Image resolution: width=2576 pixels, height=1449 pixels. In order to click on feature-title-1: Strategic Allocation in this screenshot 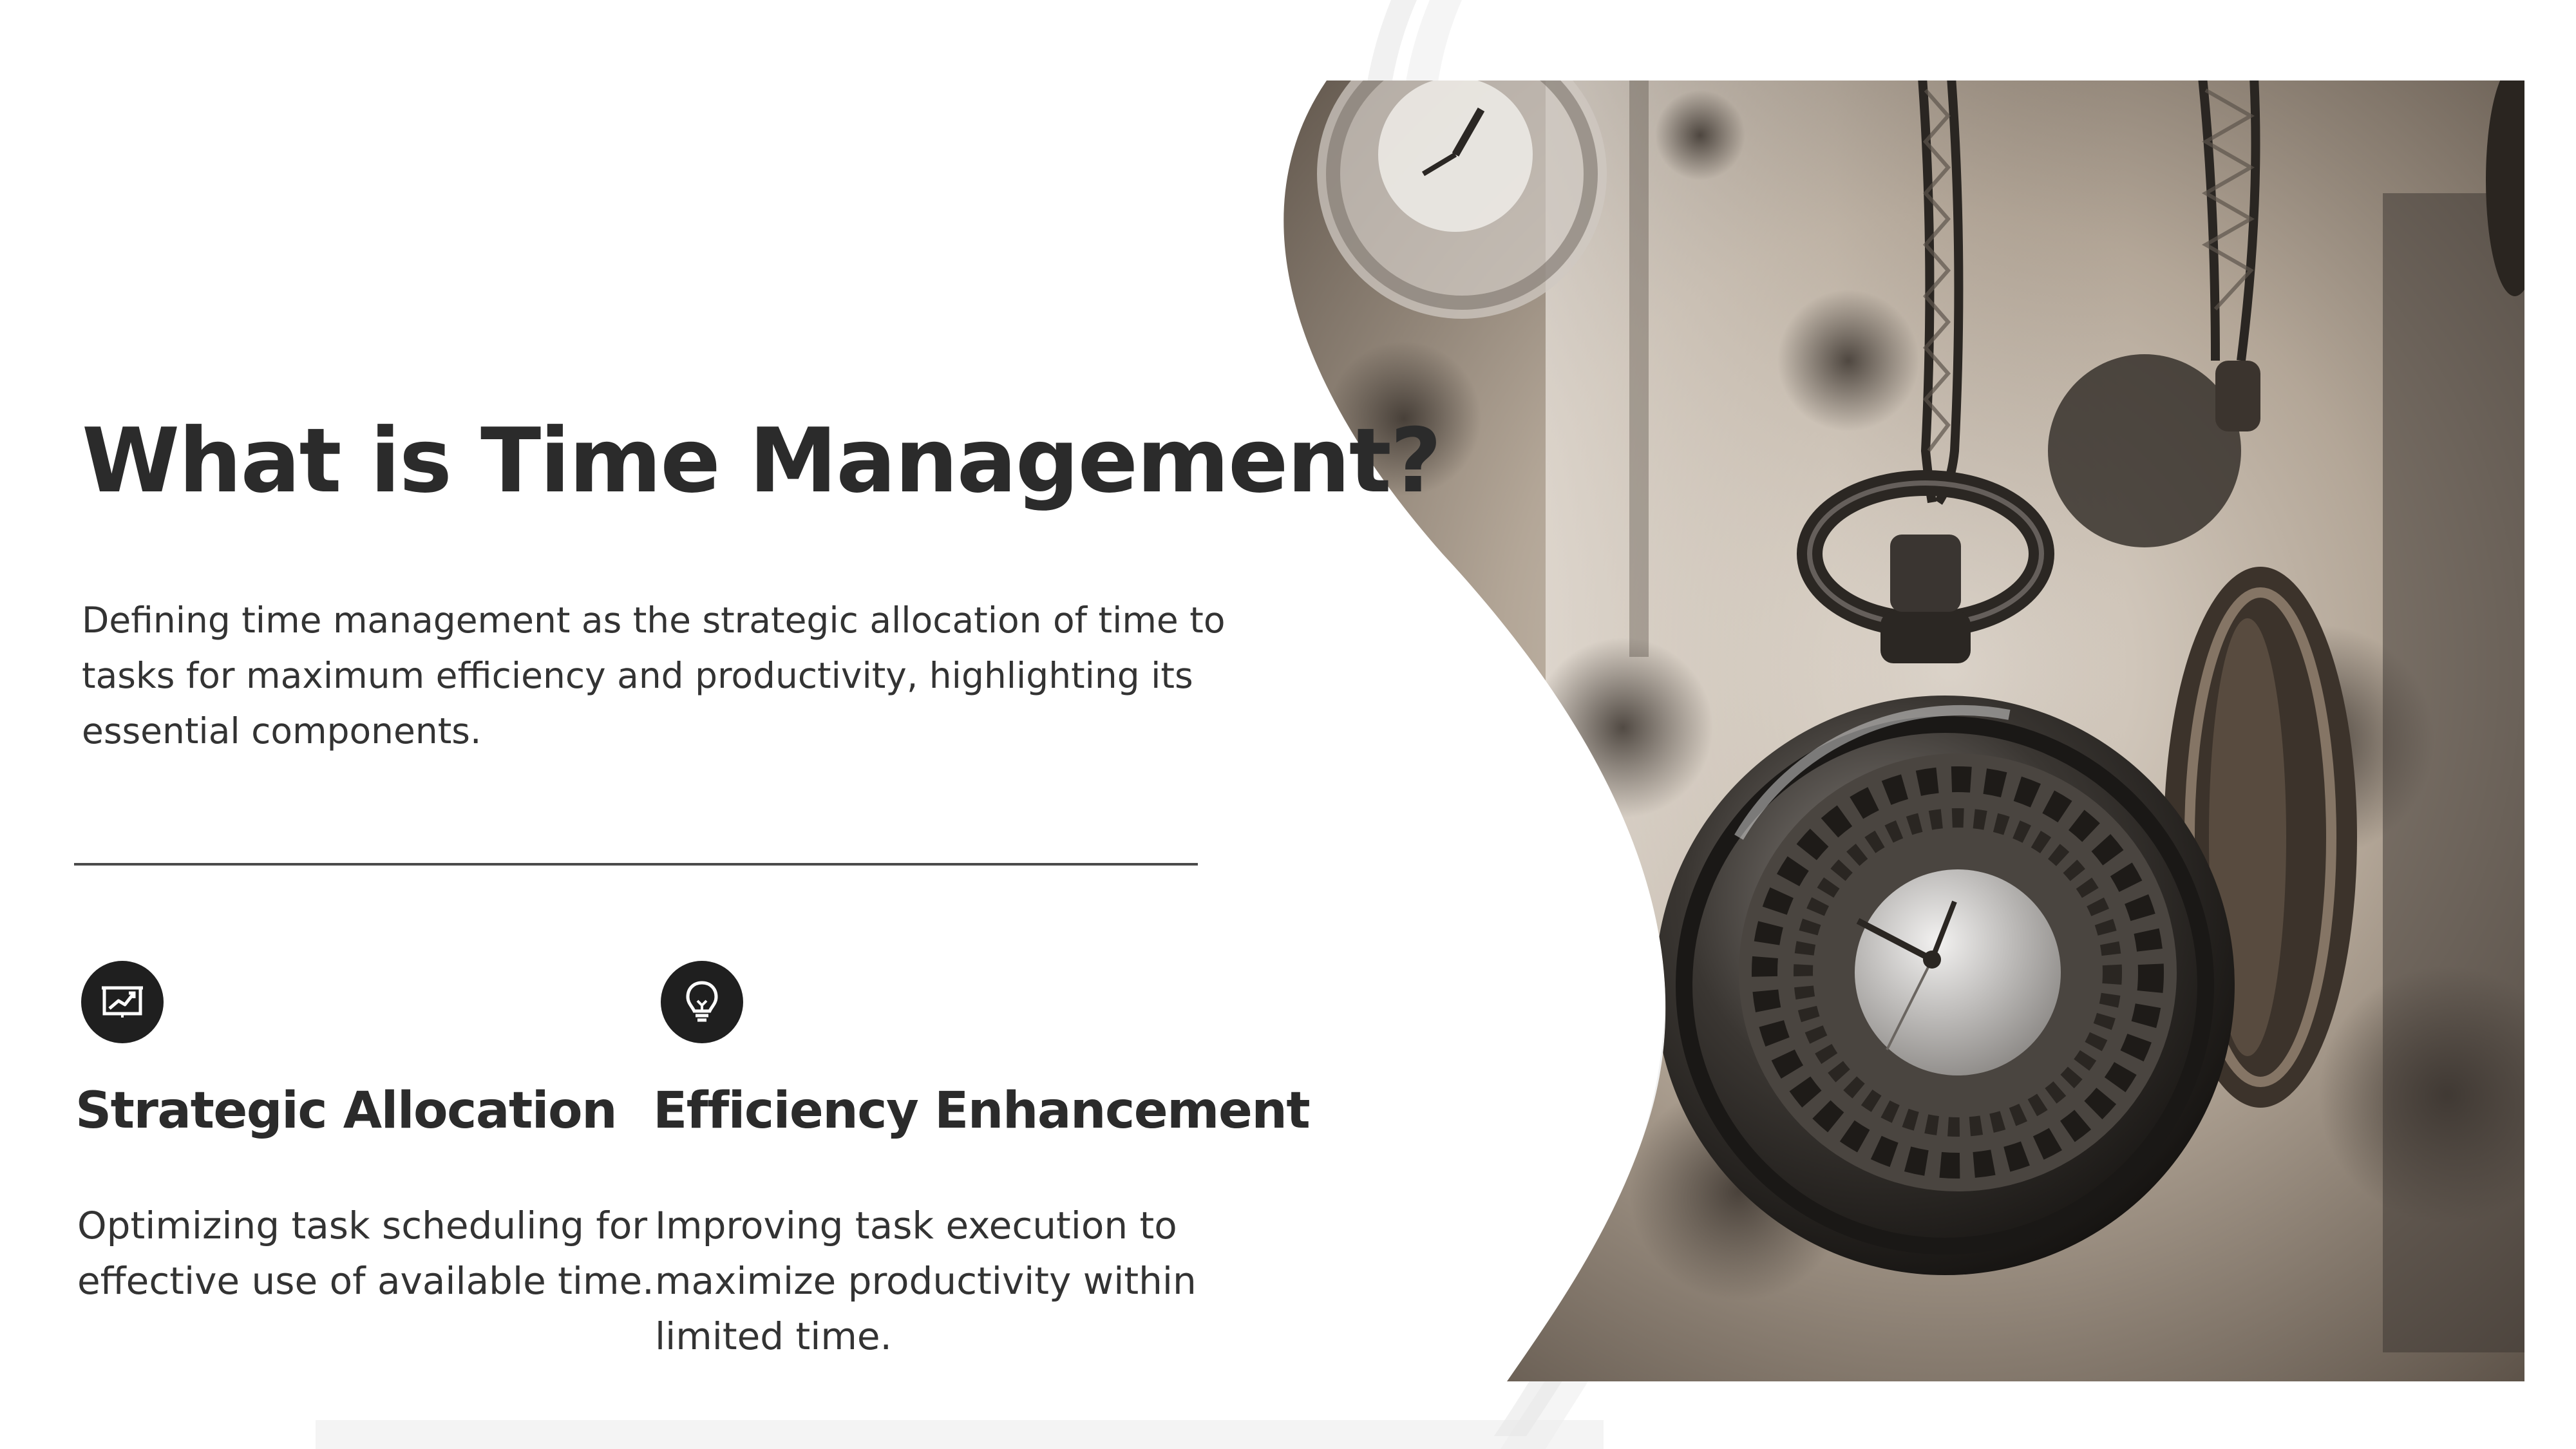, I will do `click(347, 1111)`.